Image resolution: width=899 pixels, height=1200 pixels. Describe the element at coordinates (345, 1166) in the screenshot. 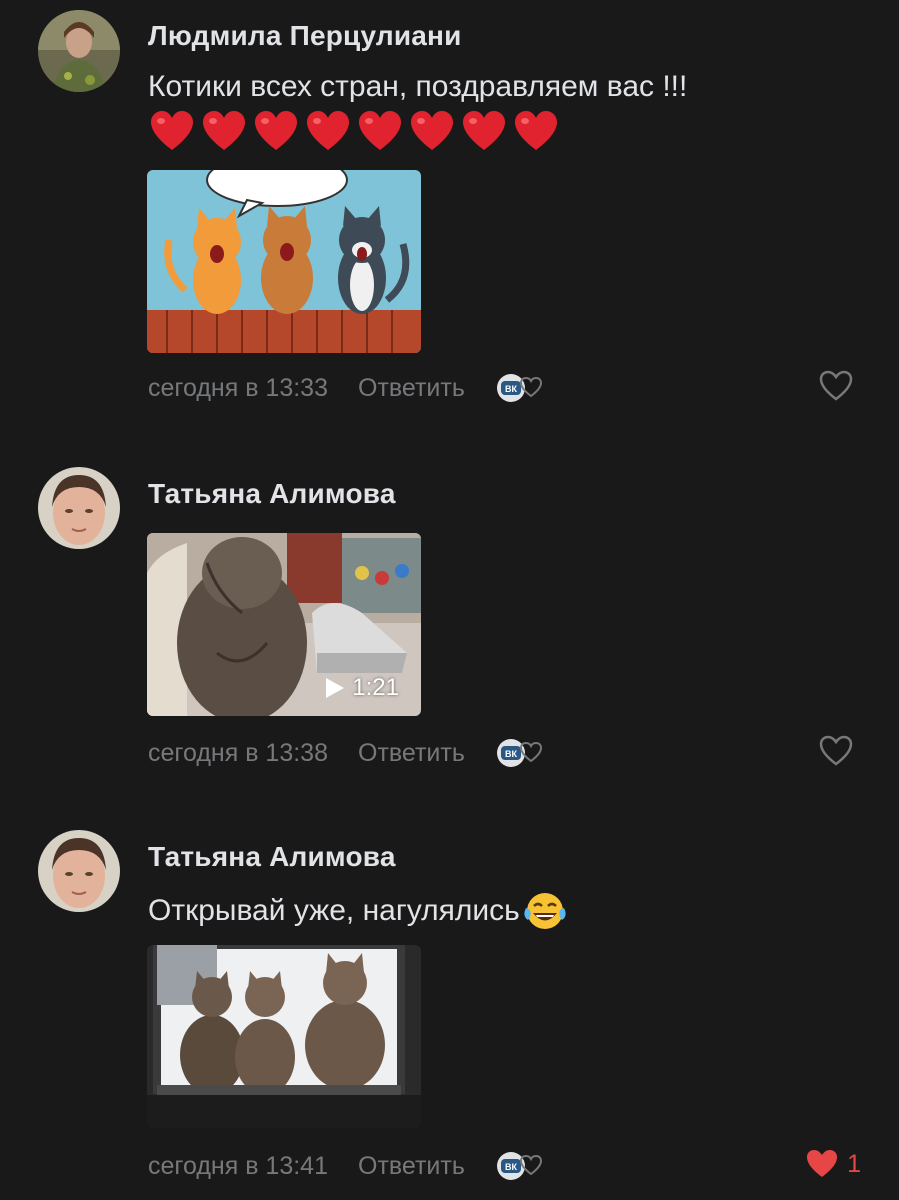

I see `comment-meta: сегодня в 13:41 Ответить ВК` at that location.